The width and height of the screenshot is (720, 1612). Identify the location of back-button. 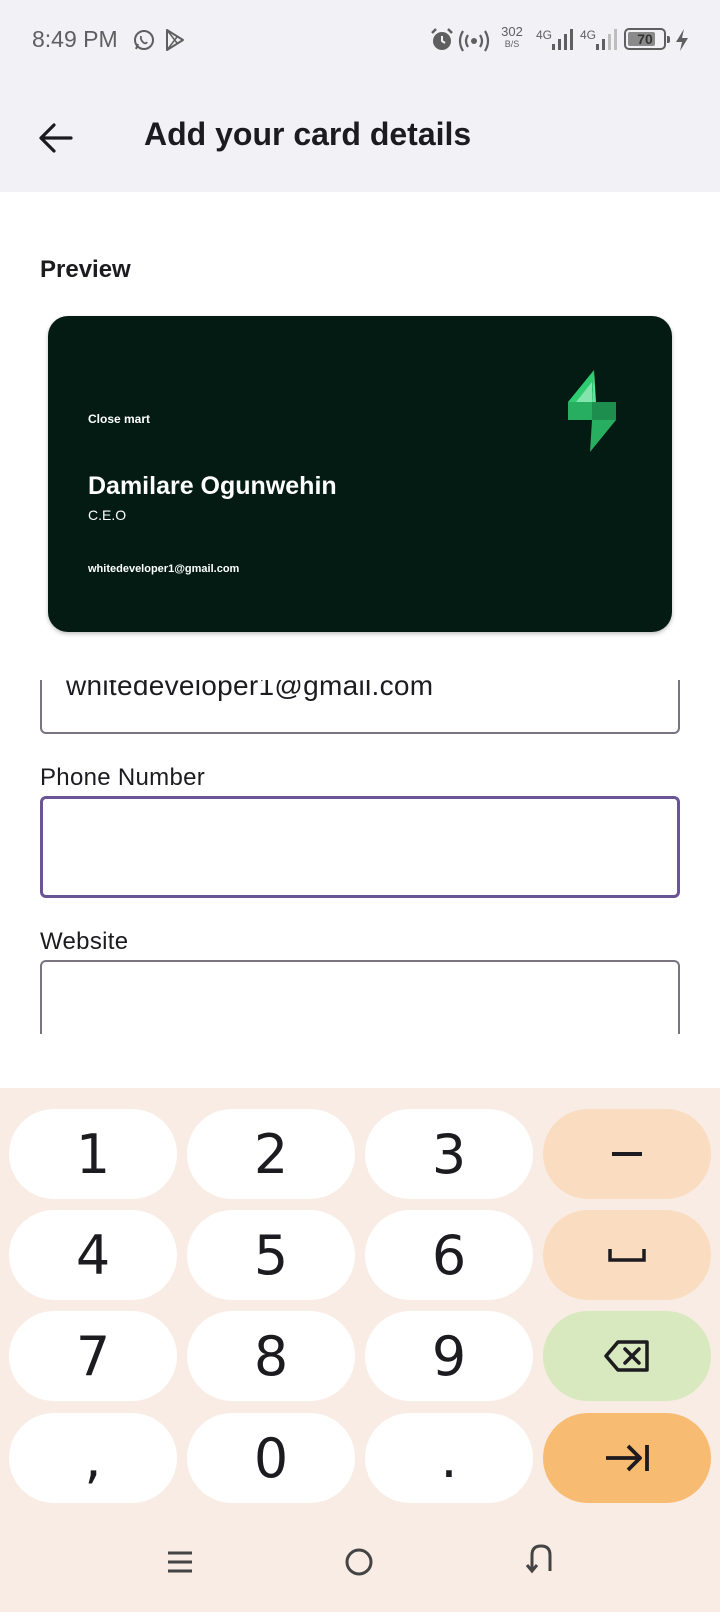
(56, 138).